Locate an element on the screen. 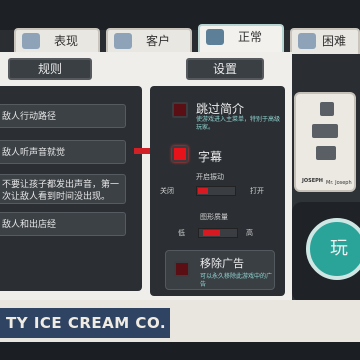 The image size is (360, 360). tab-label: 正常 is located at coordinates (249, 37).